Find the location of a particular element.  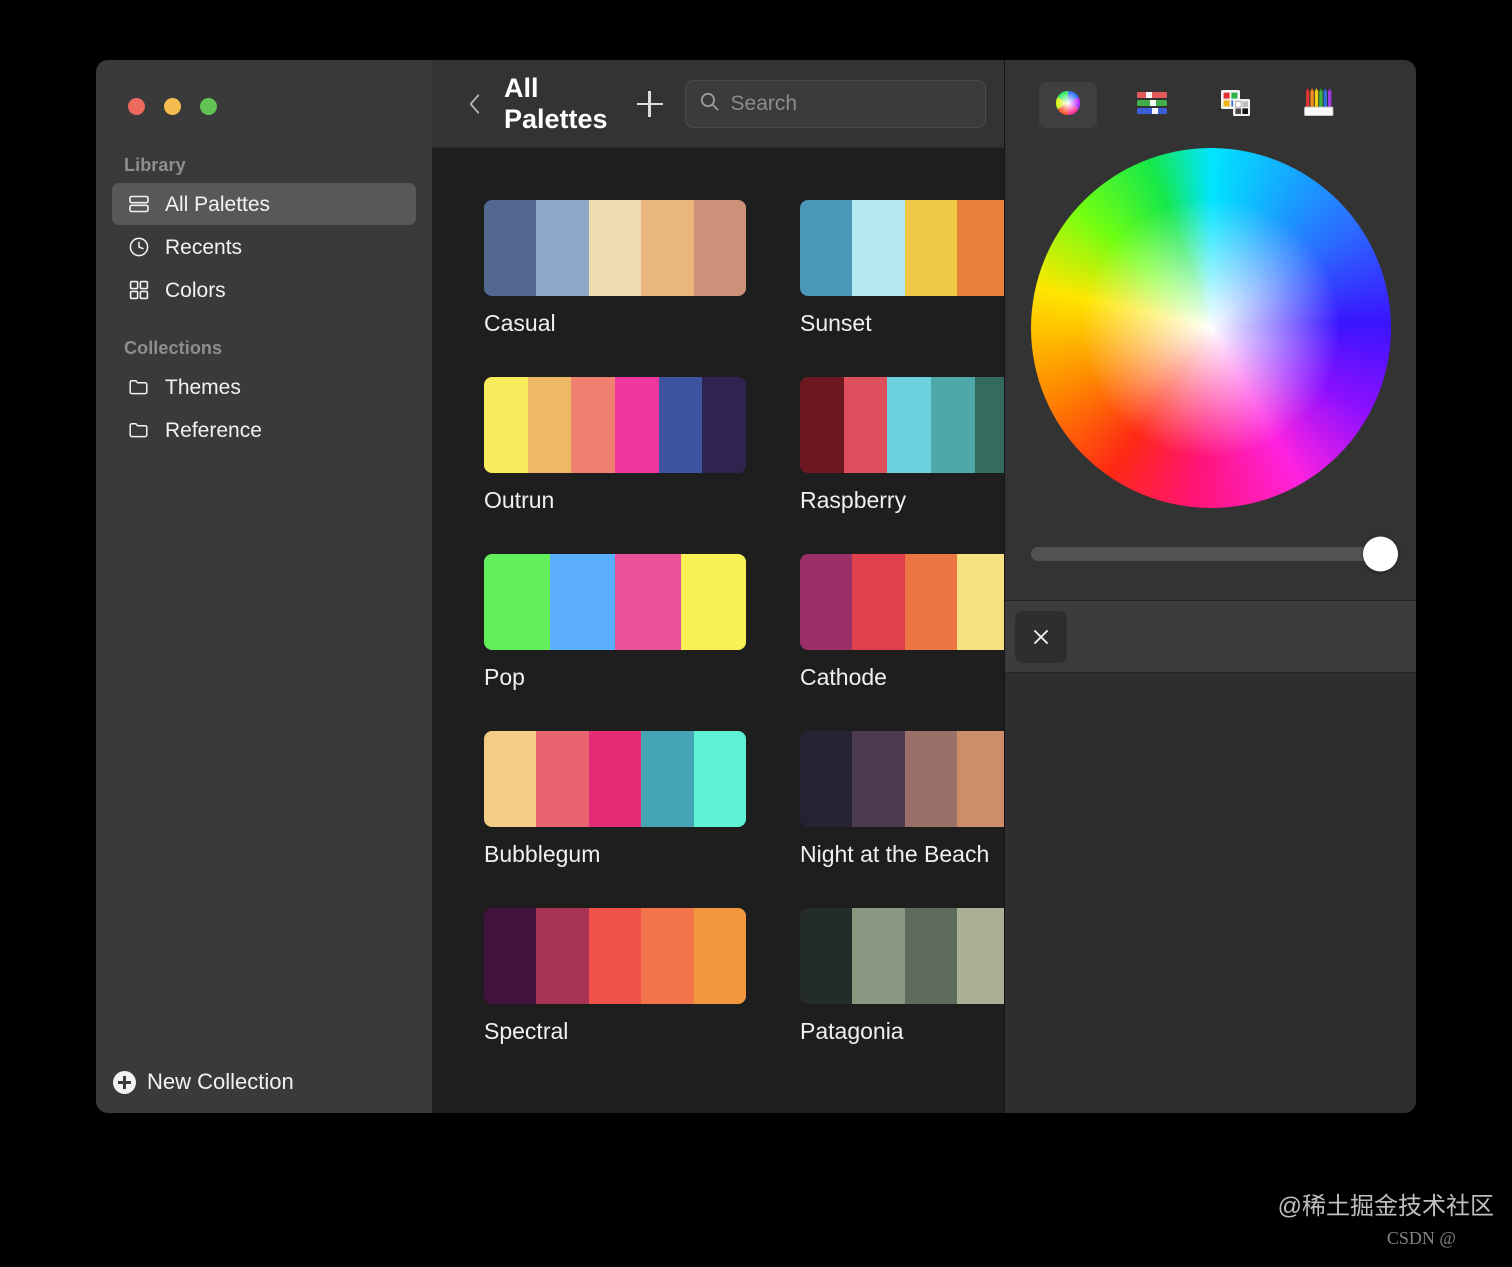

color-wheel-canvas is located at coordinates (1210, 328).